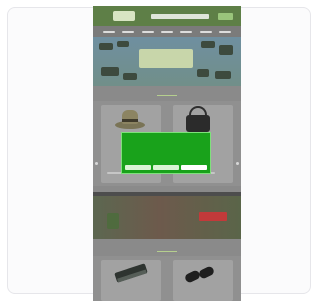 Image resolution: width=320 pixels, height=301 pixels. Describe the element at coordinates (213, 216) in the screenshot. I see `banner-badge` at that location.